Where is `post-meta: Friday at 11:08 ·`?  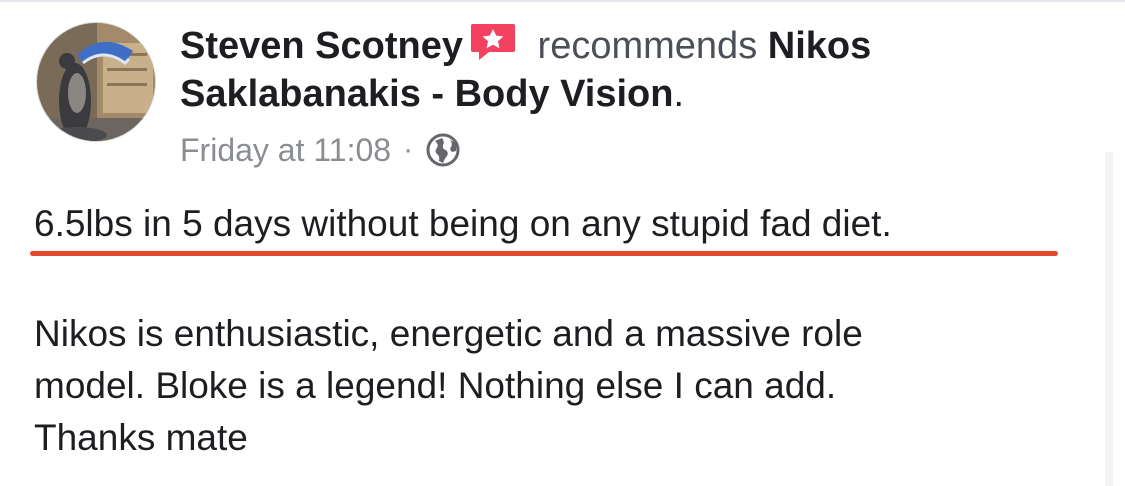
post-meta: Friday at 11:08 · is located at coordinates (320, 150).